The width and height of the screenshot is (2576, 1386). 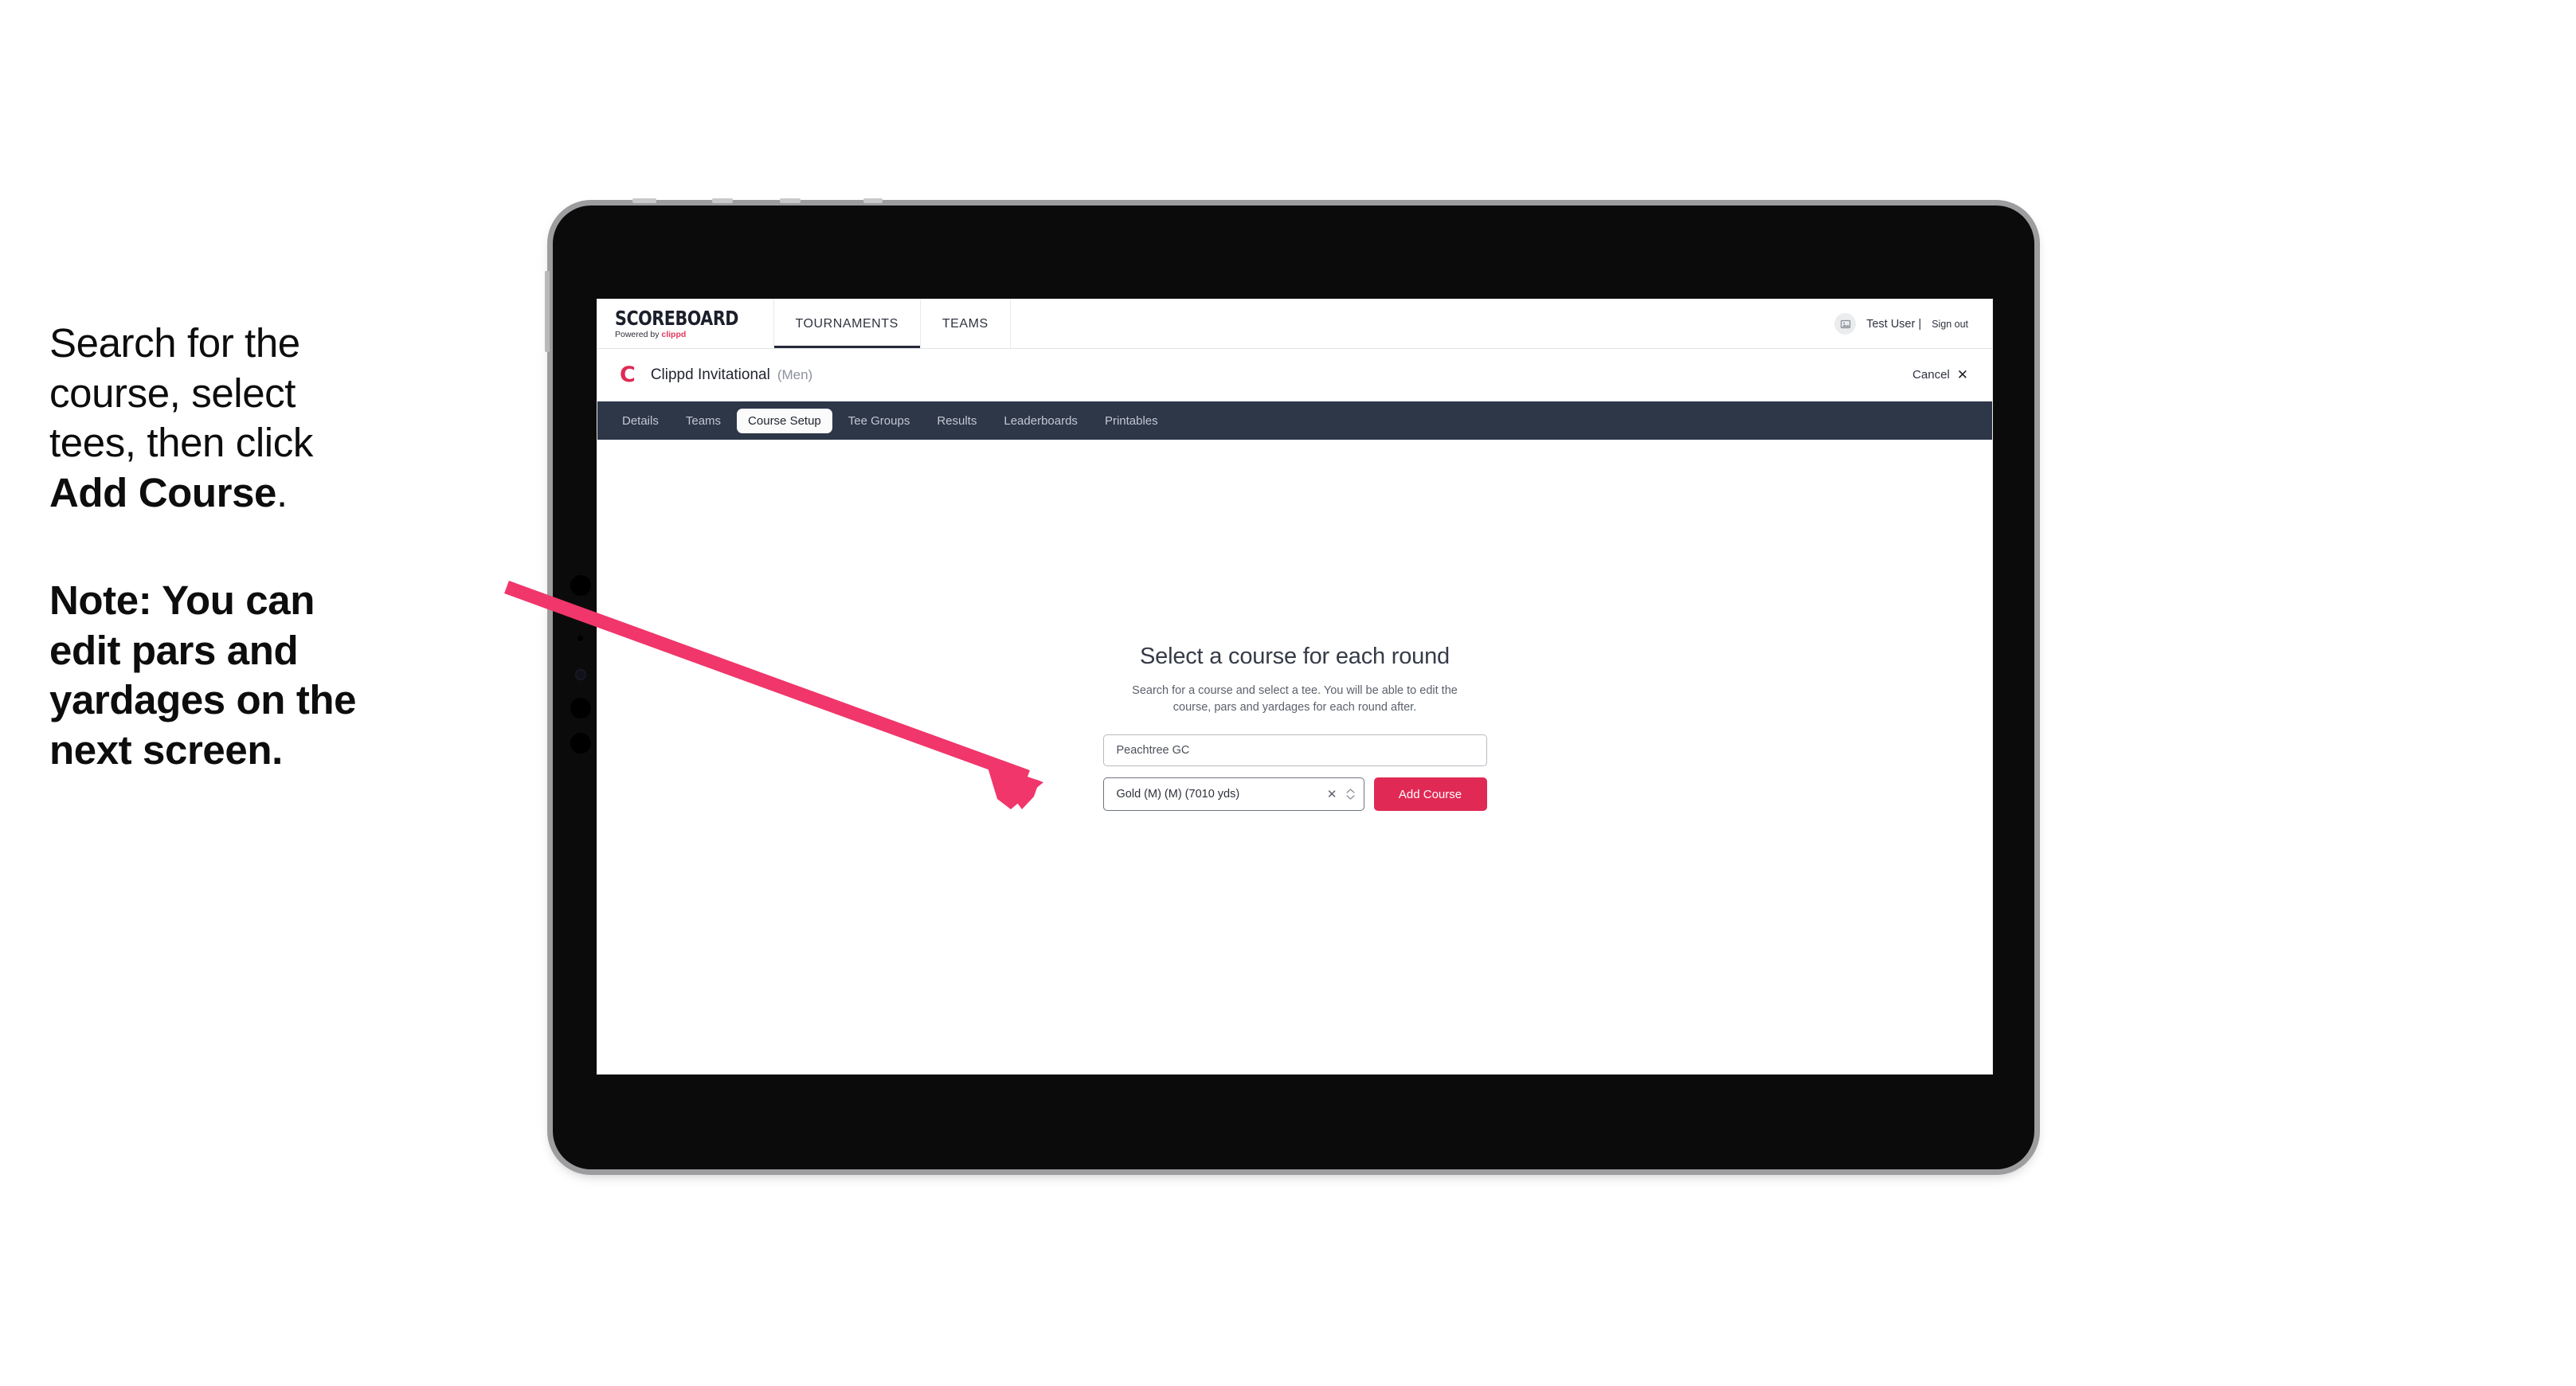 I want to click on annotation-line-2: course, select, so click(x=172, y=393).